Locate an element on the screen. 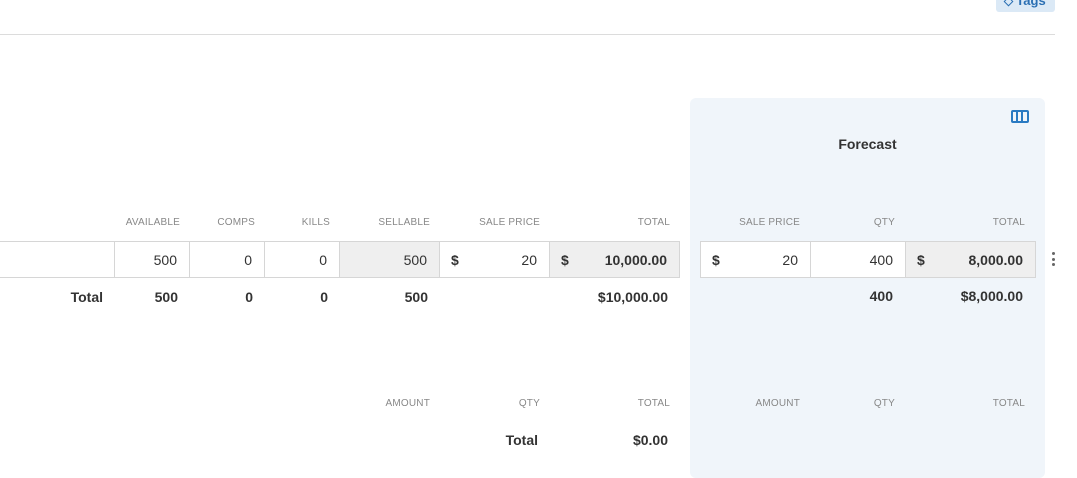  extras-header-total: TOTAL is located at coordinates (653, 403).